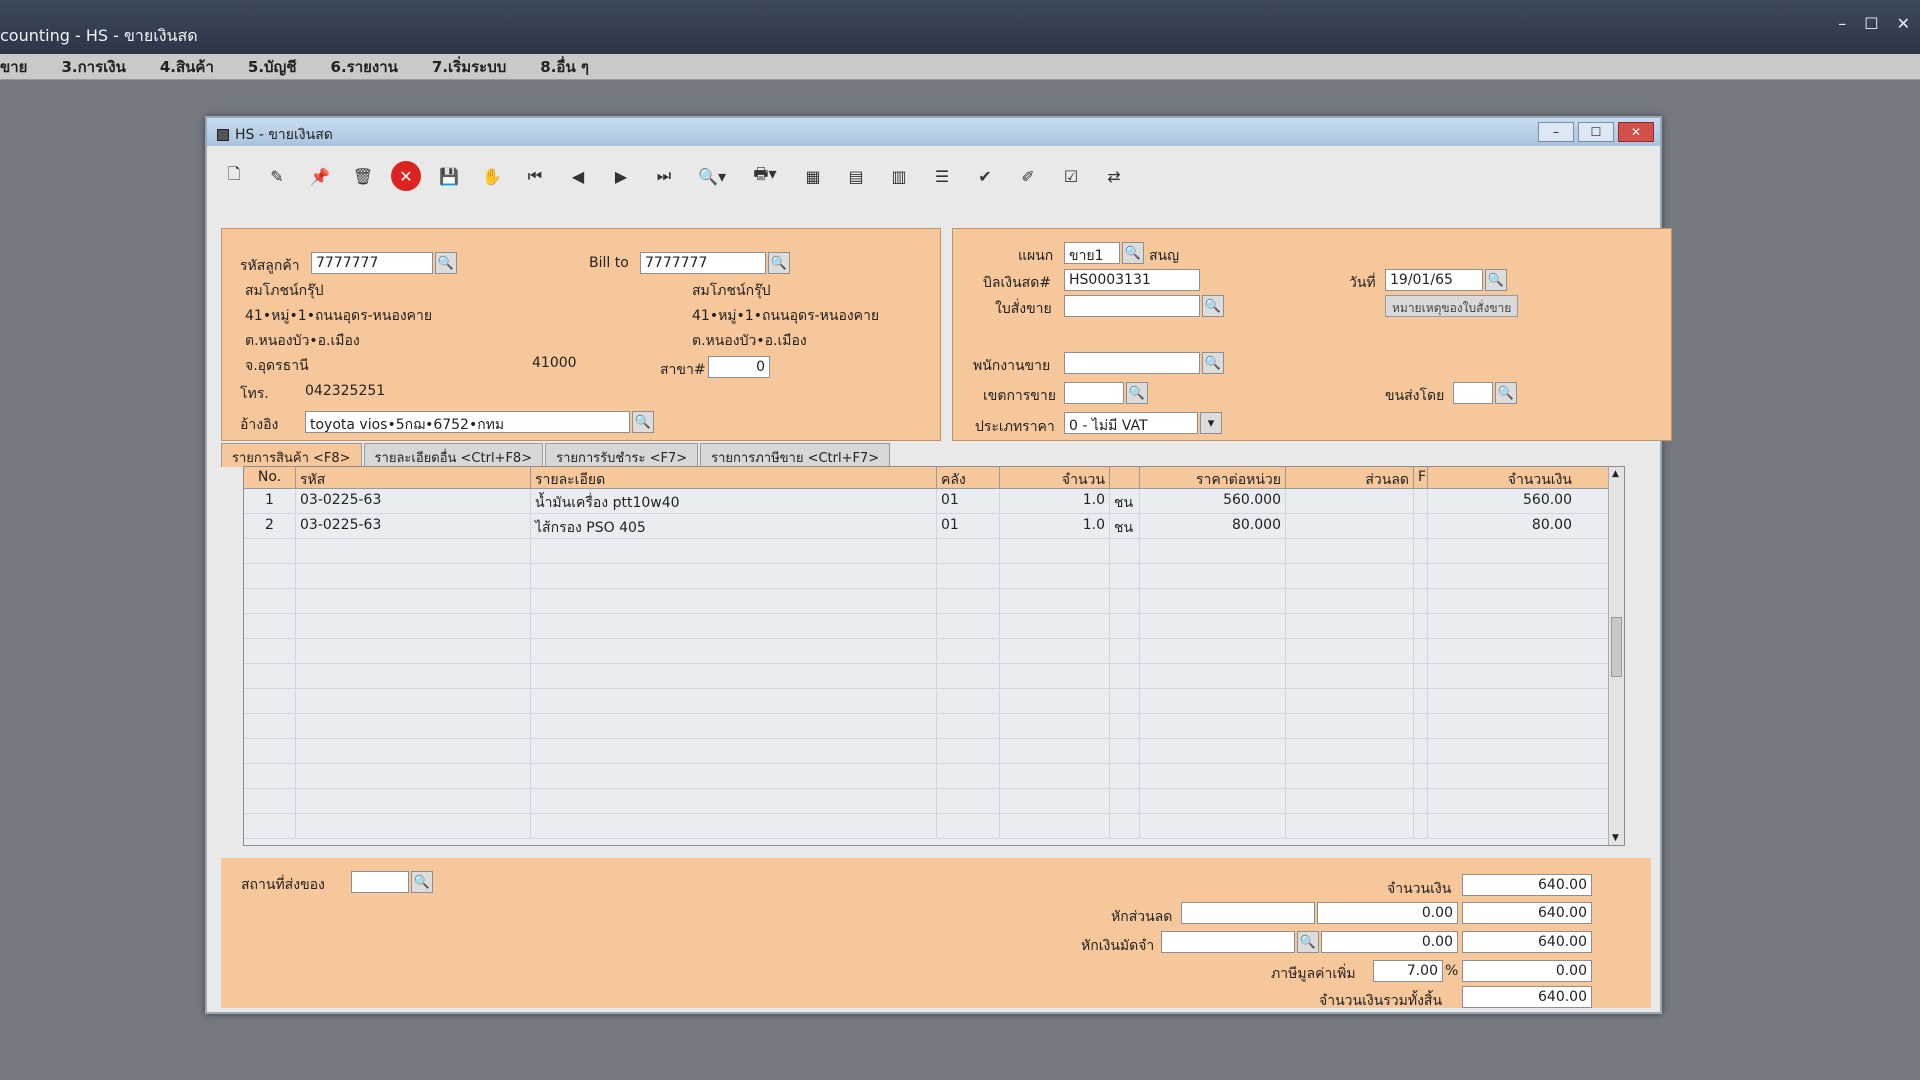 This screenshot has height=1080, width=1920. What do you see at coordinates (1615, 838) in the screenshot?
I see `scroll-down-icon: ▼` at bounding box center [1615, 838].